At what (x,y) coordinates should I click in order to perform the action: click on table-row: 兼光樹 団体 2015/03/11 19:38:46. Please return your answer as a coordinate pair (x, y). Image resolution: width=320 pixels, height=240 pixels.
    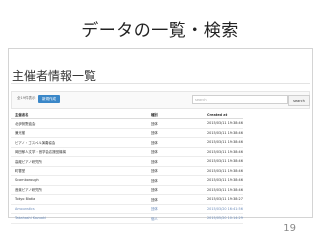
    Looking at the image, I should click on (127, 133).